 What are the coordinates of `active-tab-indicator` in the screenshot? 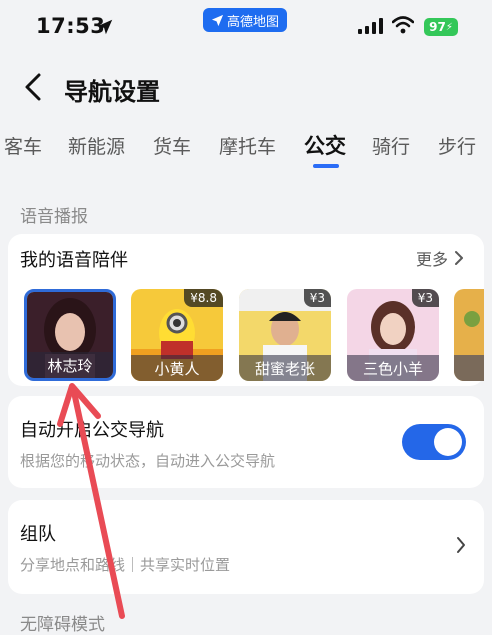 It's located at (326, 166).